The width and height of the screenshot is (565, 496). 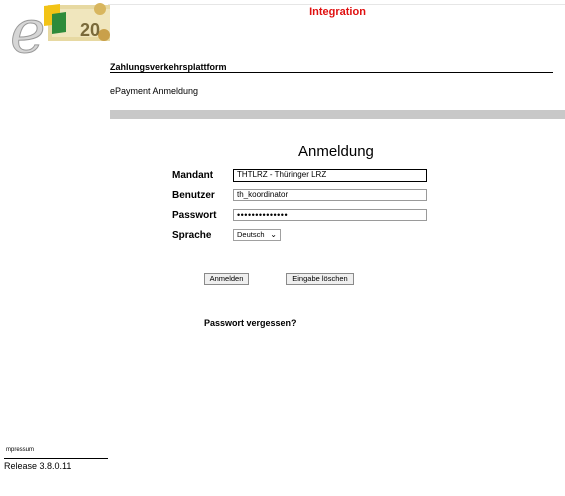 What do you see at coordinates (56, 458) in the screenshot?
I see `footer-divider` at bounding box center [56, 458].